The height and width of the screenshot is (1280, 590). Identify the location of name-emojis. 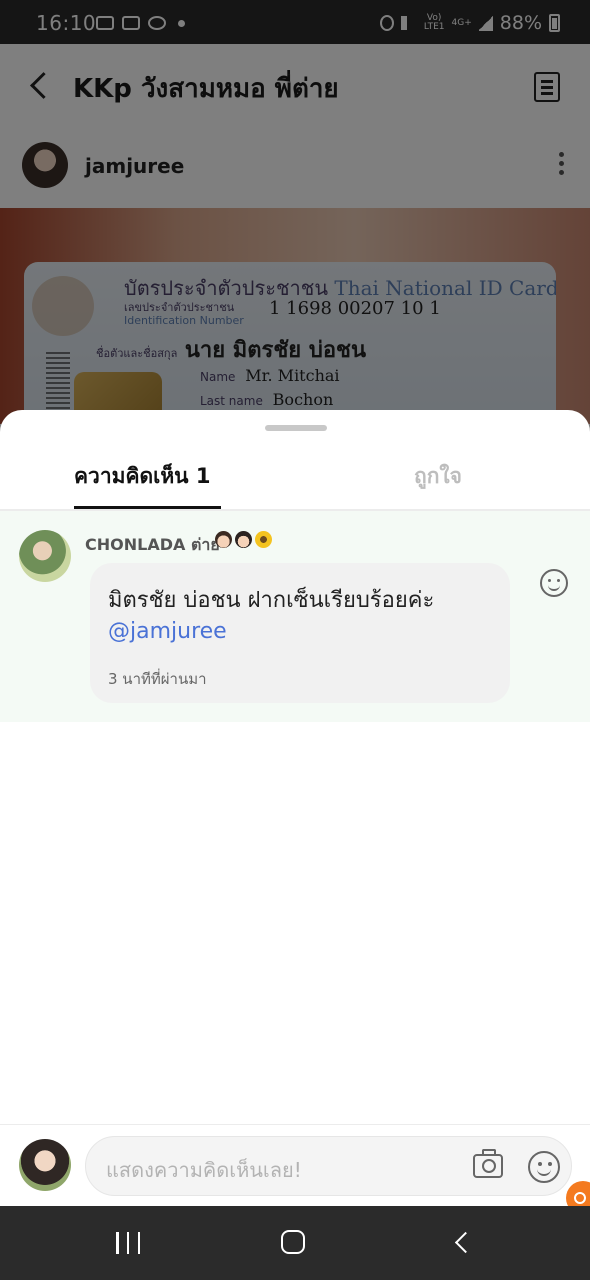
(243, 539).